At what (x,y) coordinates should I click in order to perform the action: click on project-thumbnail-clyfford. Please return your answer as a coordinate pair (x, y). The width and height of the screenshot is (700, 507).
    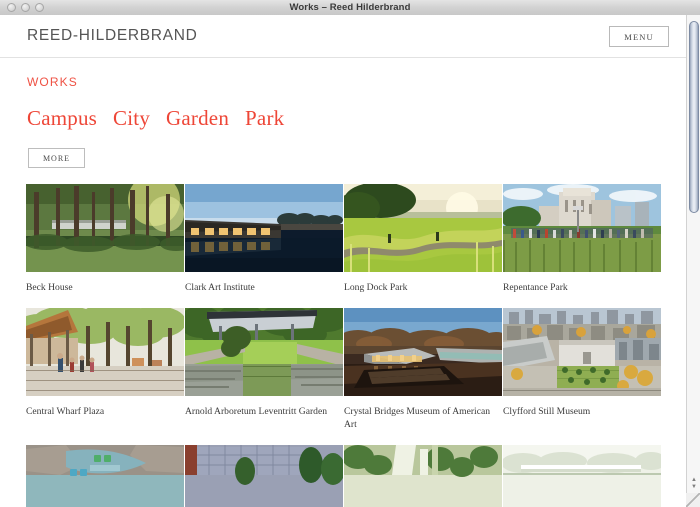
    Looking at the image, I should click on (582, 352).